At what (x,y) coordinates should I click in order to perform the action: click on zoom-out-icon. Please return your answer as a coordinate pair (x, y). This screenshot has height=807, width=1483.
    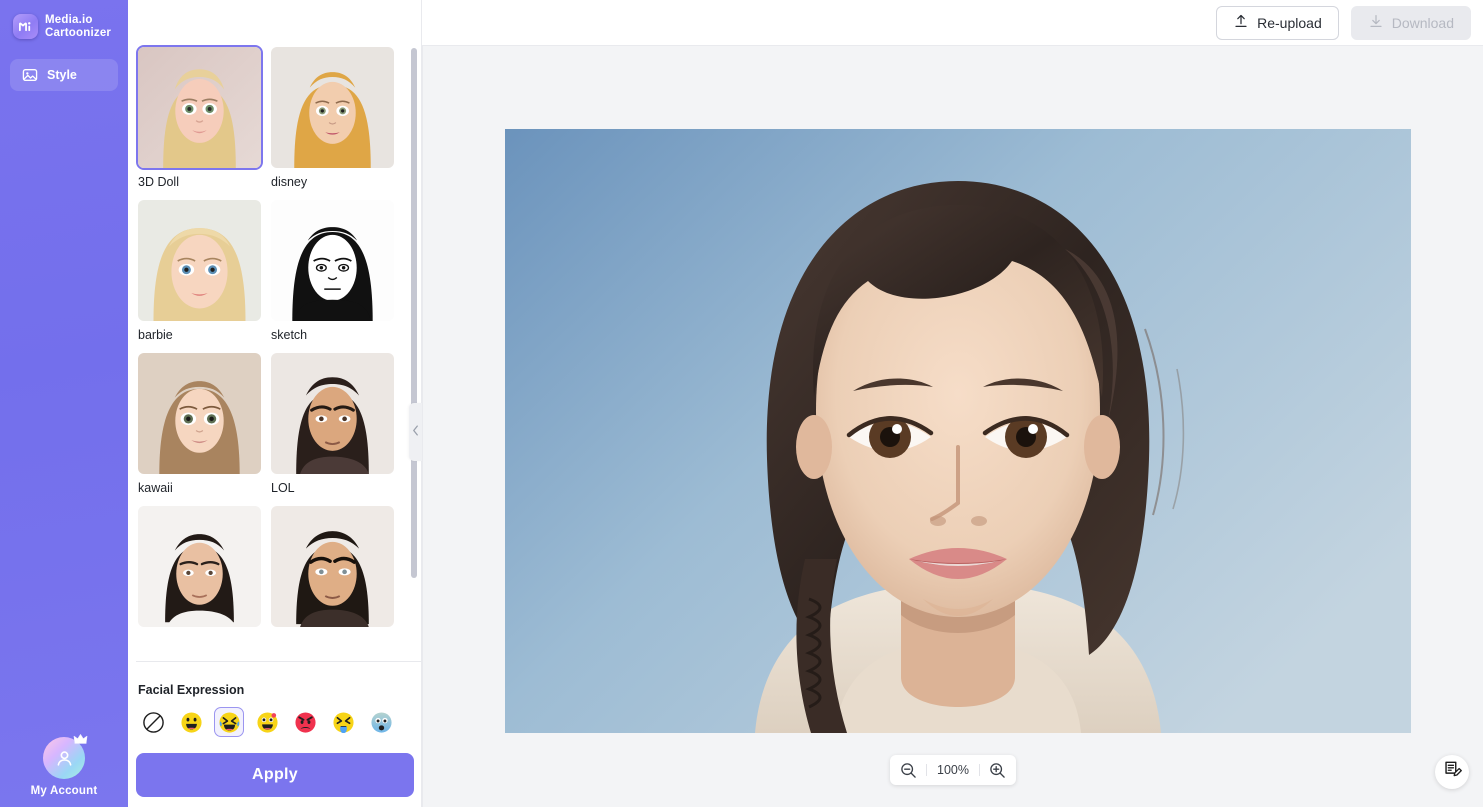
    Looking at the image, I should click on (908, 770).